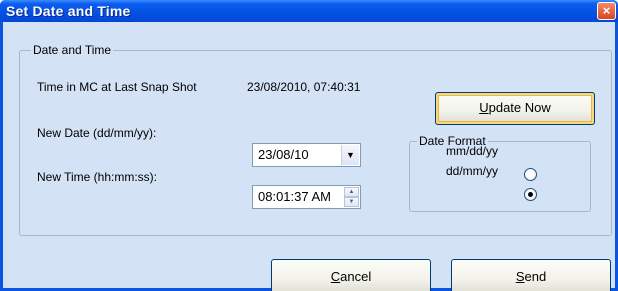  I want to click on update-now-button: Update Now, so click(515, 108).